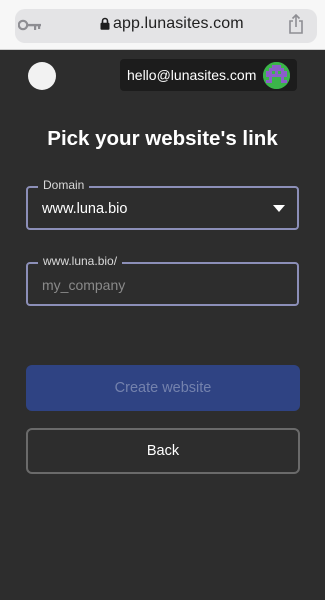  I want to click on domain-select: Domain www.luna.bio, so click(162, 204).